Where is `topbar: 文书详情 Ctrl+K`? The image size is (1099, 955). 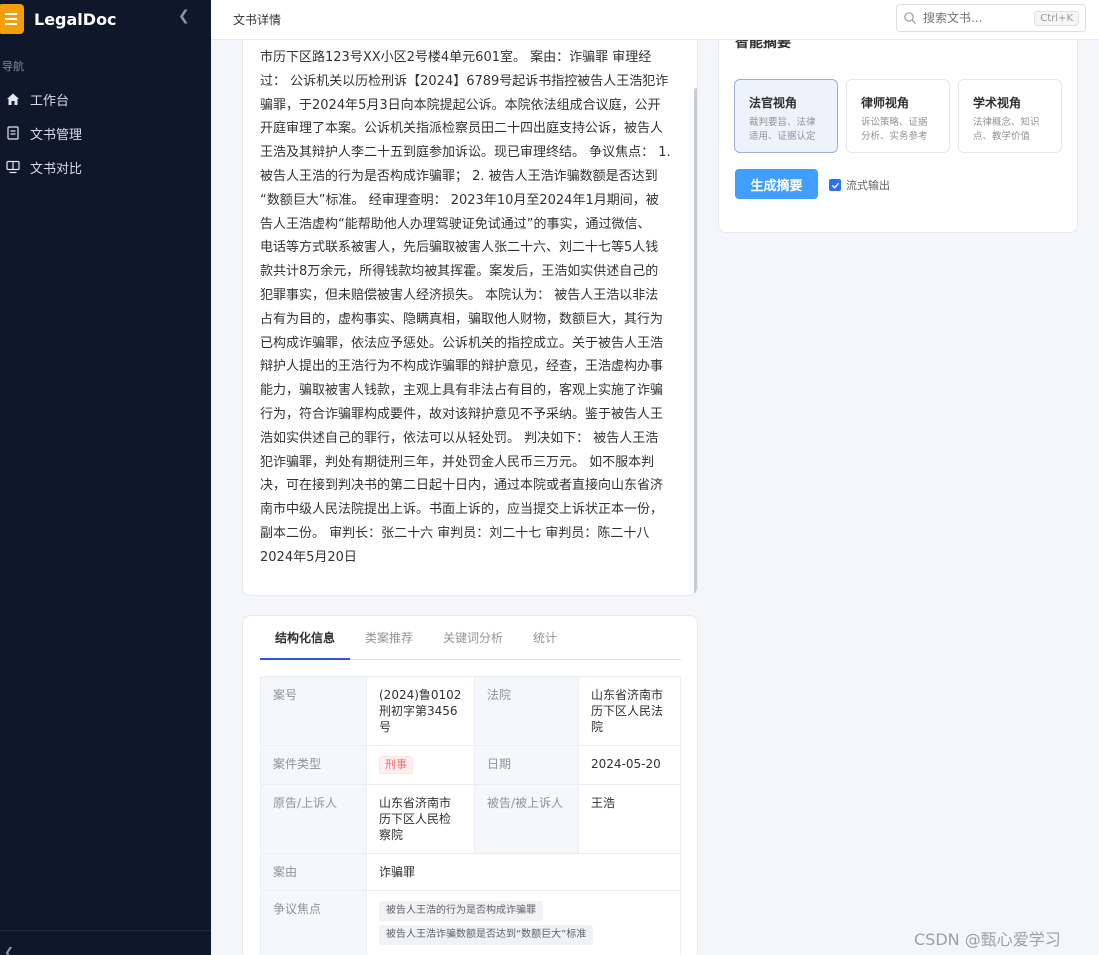
topbar: 文书详情 Ctrl+K is located at coordinates (655, 20).